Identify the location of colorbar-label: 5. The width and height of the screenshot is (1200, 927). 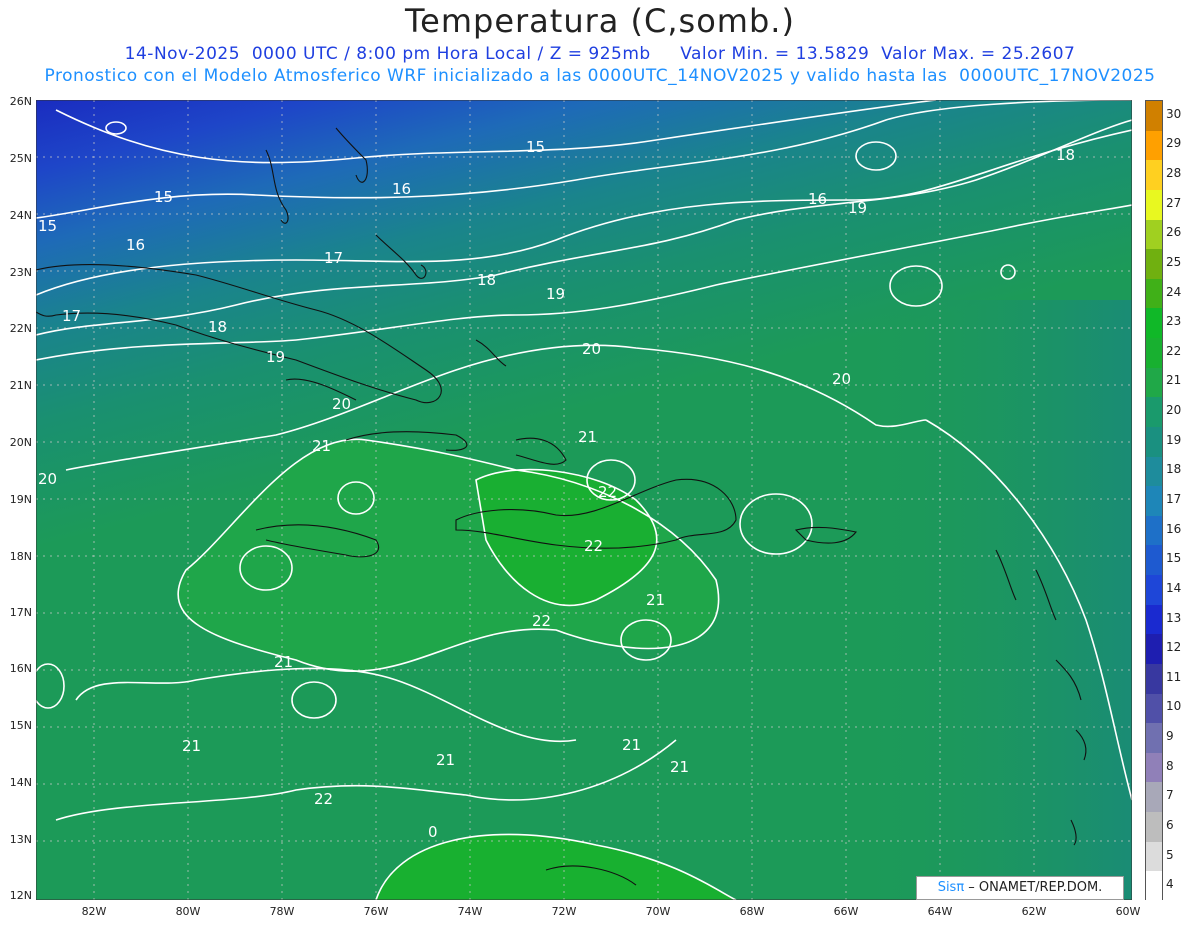
(1170, 854).